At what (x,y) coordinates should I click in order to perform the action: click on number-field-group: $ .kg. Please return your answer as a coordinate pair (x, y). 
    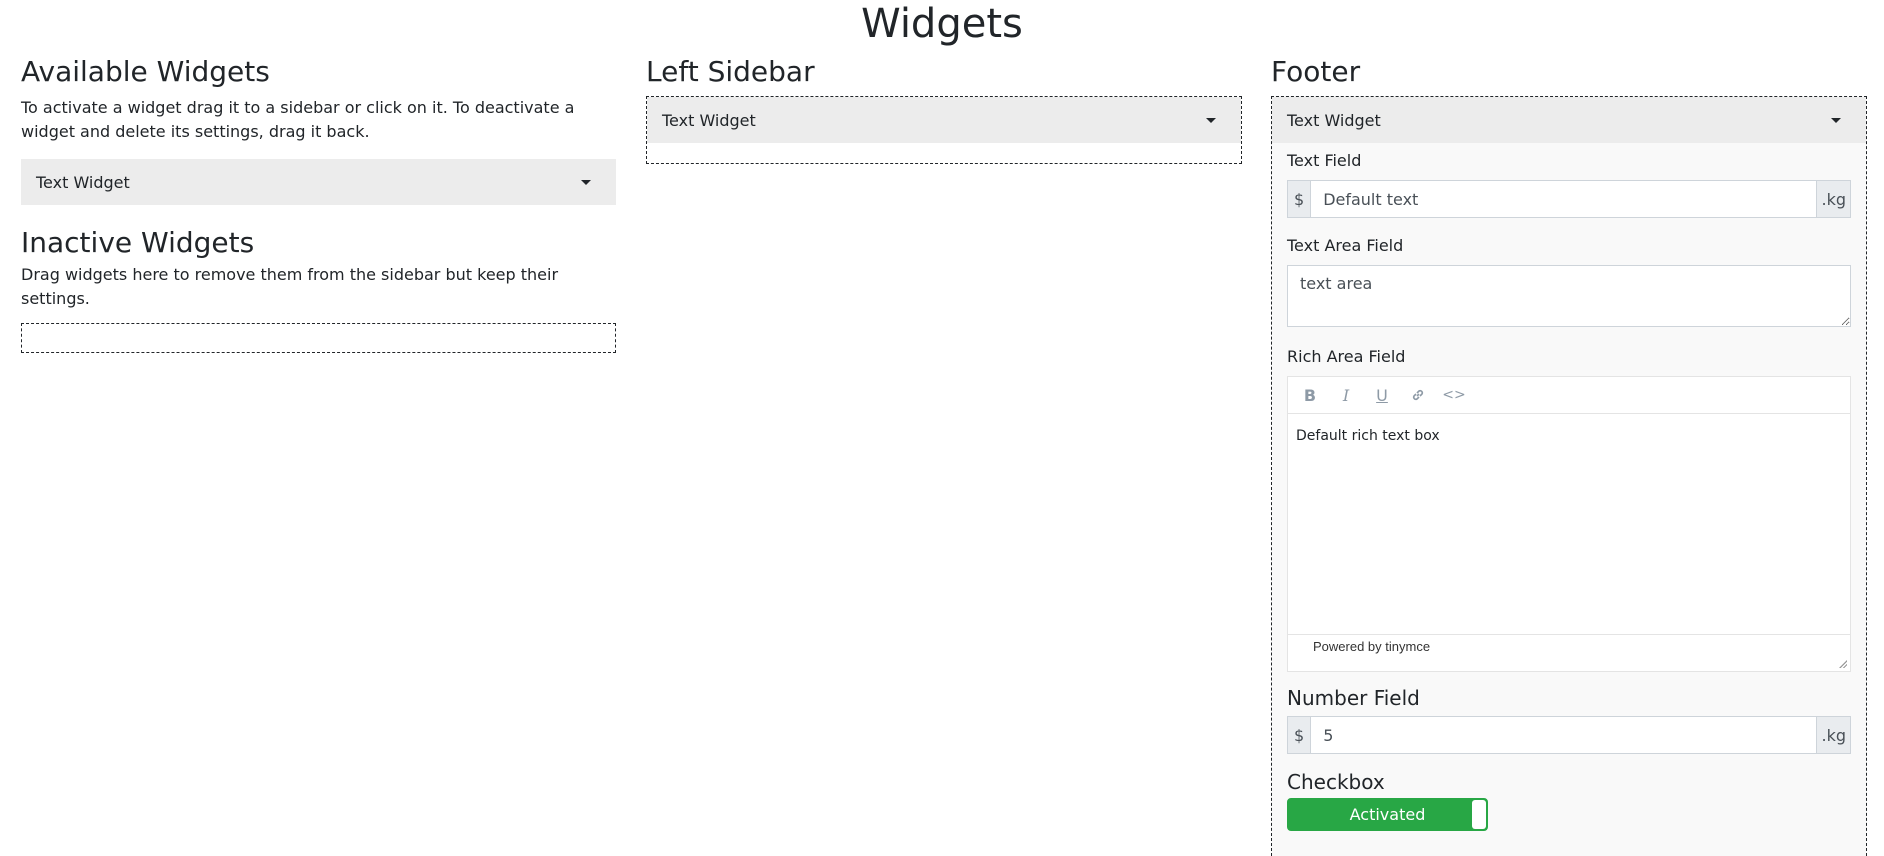
    Looking at the image, I should click on (1569, 735).